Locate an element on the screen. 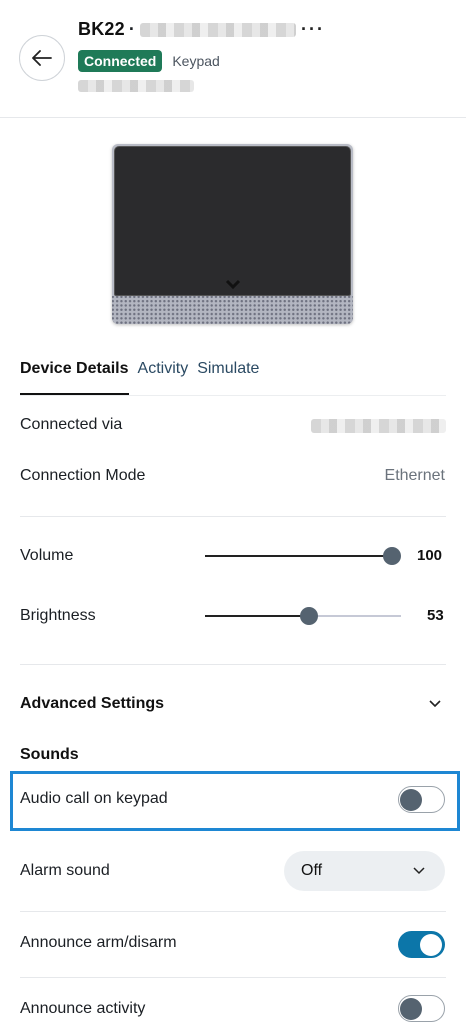  tabs-divider is located at coordinates (233, 395).